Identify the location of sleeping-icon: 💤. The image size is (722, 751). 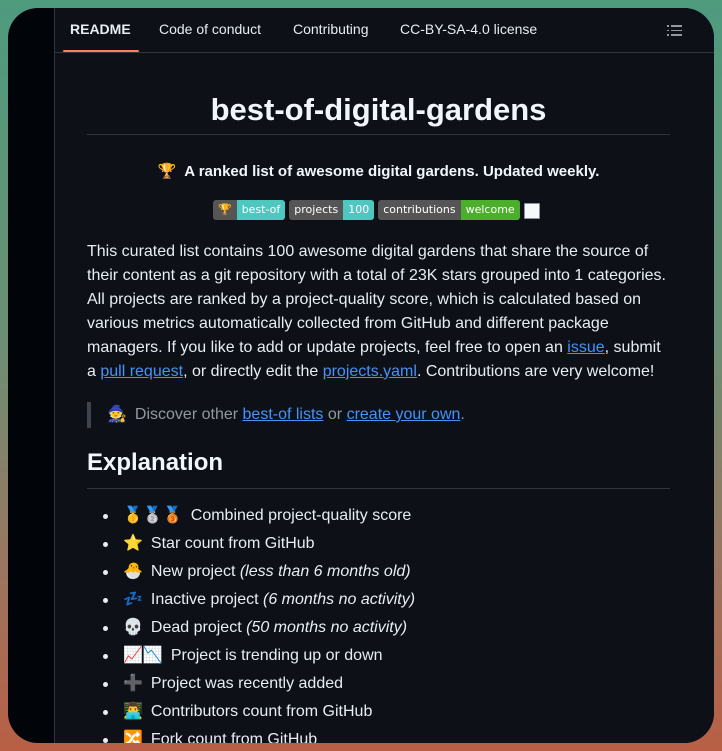
(133, 599).